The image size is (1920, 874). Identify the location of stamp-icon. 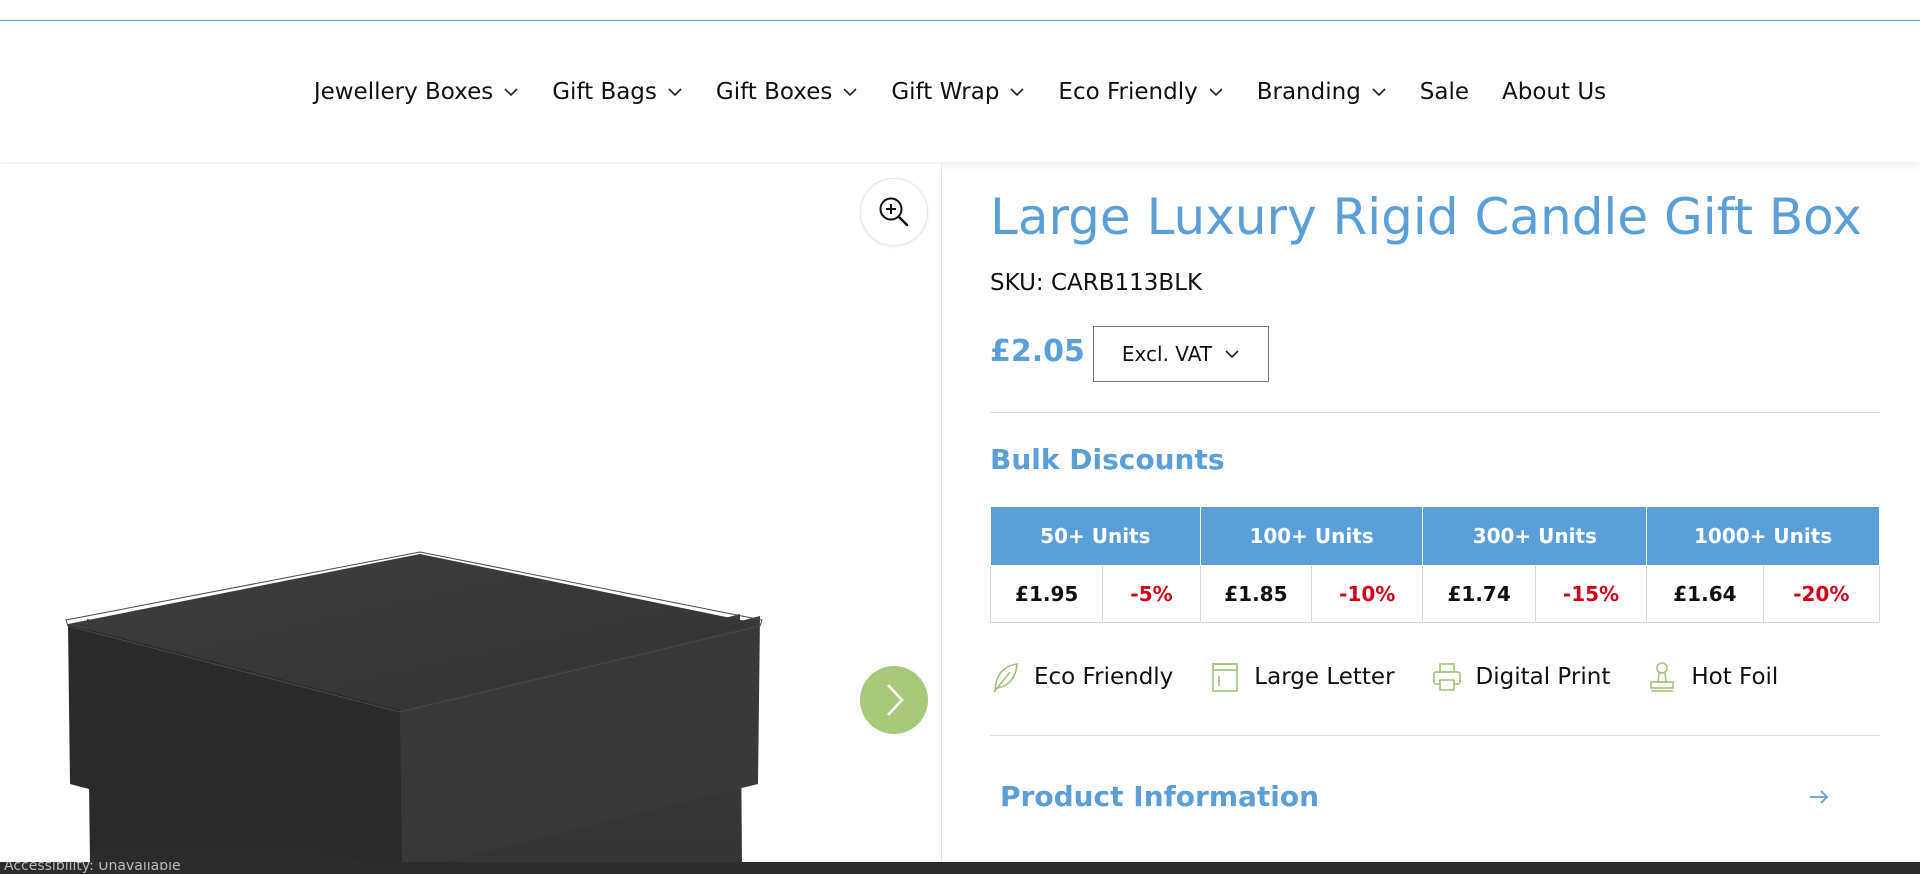
(1662, 677).